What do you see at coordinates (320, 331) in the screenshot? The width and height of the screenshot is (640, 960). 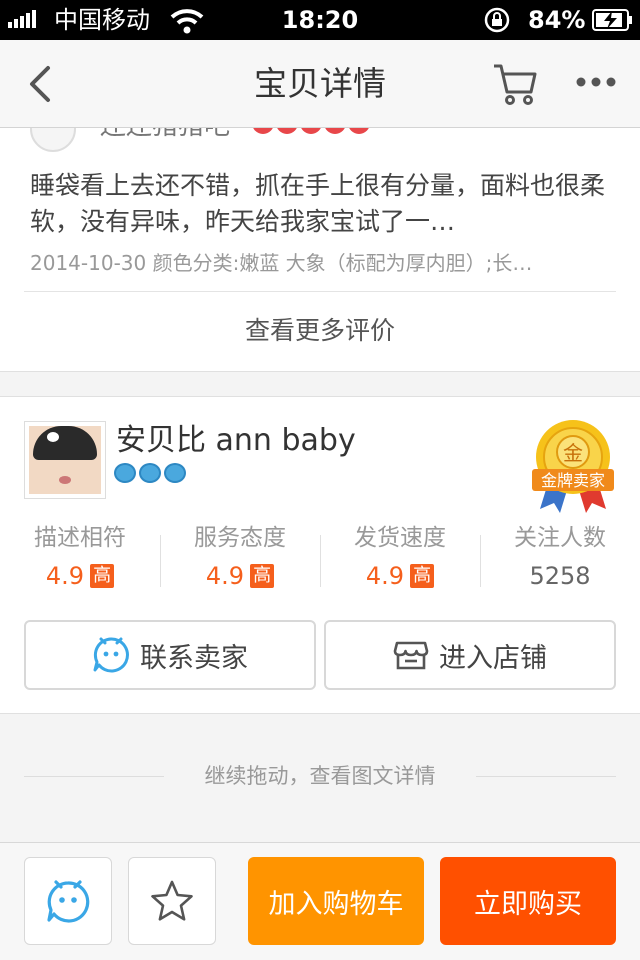 I see `view-more-reviews-button: 查看更多评价` at bounding box center [320, 331].